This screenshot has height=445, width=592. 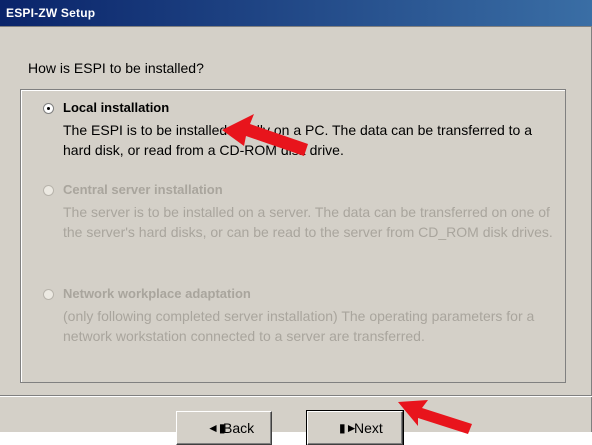 What do you see at coordinates (48, 190) in the screenshot?
I see `radio-central-server-installation` at bounding box center [48, 190].